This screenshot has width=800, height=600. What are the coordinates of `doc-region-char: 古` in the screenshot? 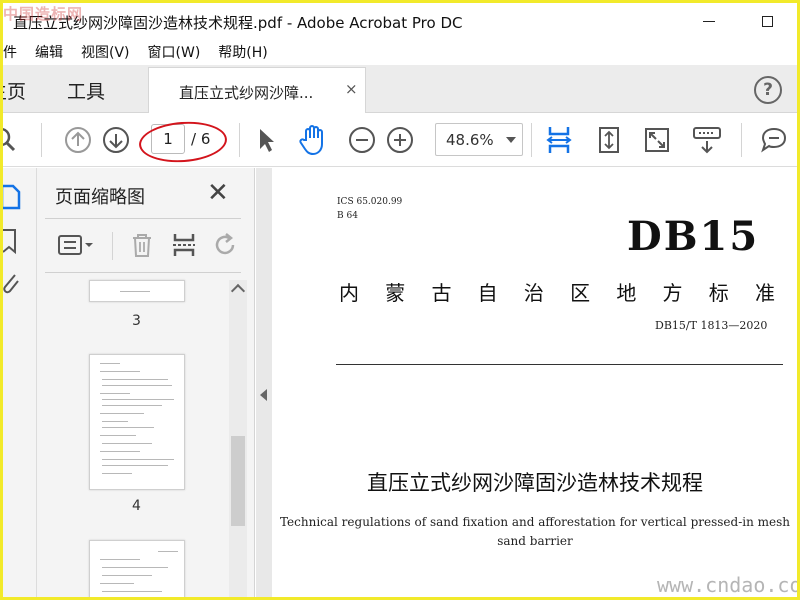 It's located at (441, 293).